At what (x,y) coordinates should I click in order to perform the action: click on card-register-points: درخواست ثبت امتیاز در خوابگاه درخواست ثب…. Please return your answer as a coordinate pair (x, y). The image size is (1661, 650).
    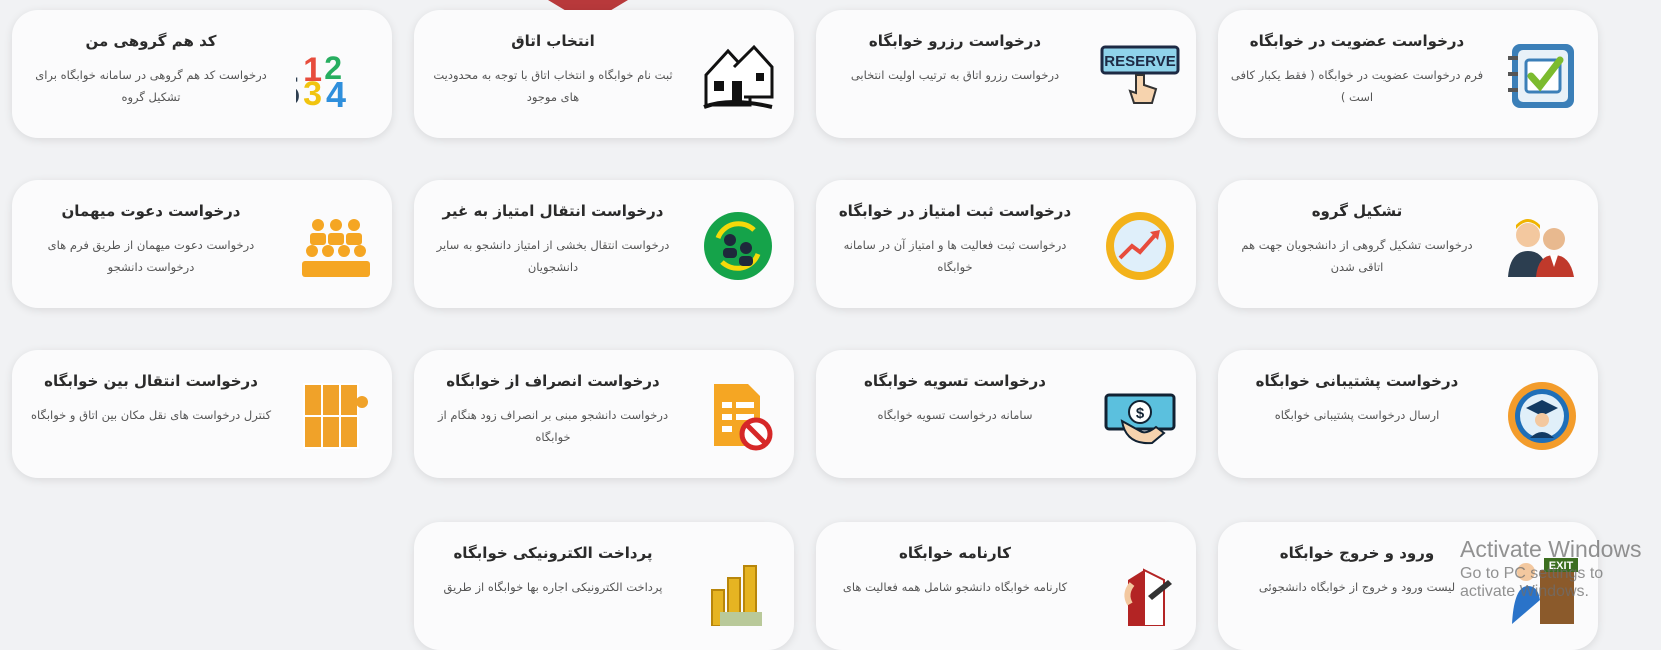
    Looking at the image, I should click on (1006, 244).